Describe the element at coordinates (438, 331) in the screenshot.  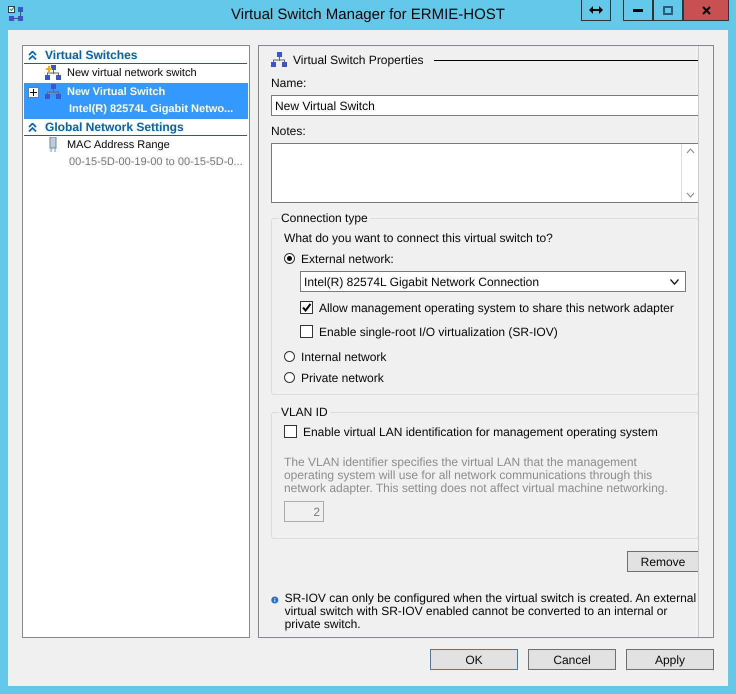
I see `checkbox-label: Enable single-root I/O virtualization (SR-IOV)` at that location.